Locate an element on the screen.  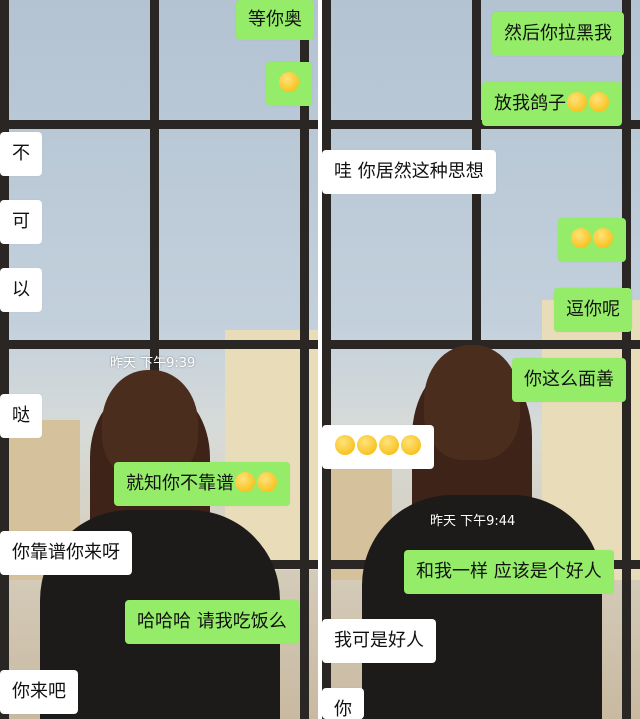
message-text: 哈哈哈 请我吃饭么 is located at coordinates (212, 621).